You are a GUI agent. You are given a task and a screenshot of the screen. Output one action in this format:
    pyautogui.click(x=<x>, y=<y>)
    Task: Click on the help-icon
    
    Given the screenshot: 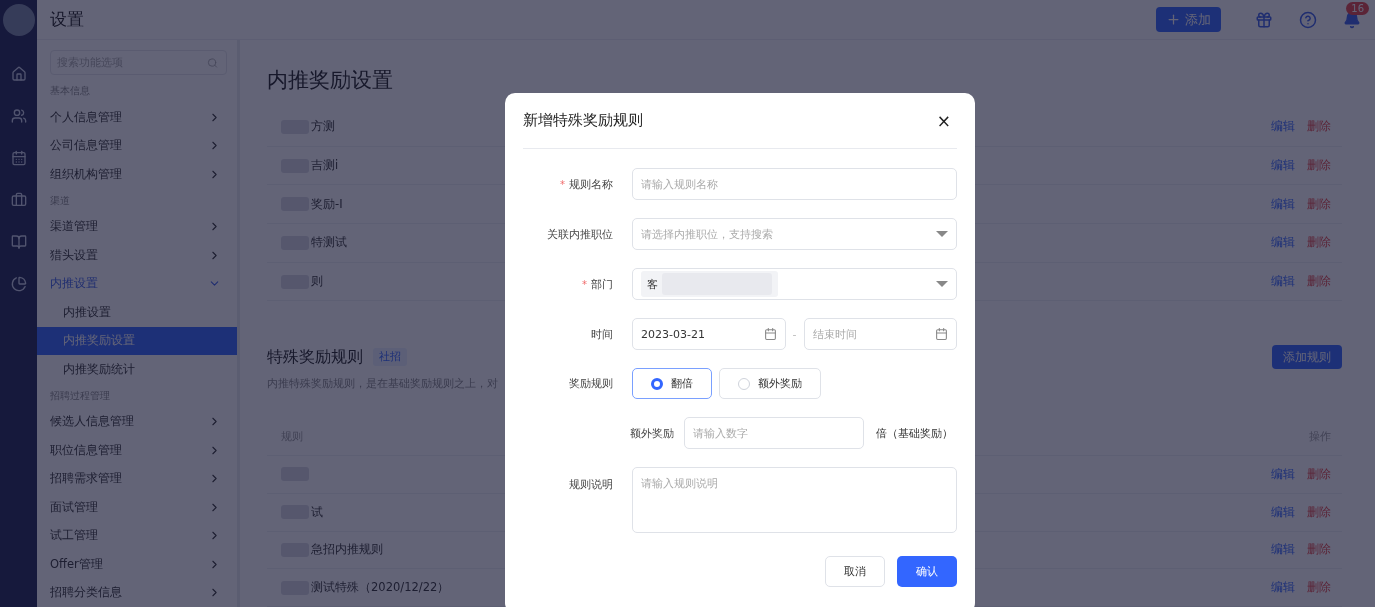 What is the action you would take?
    pyautogui.click(x=1308, y=19)
    